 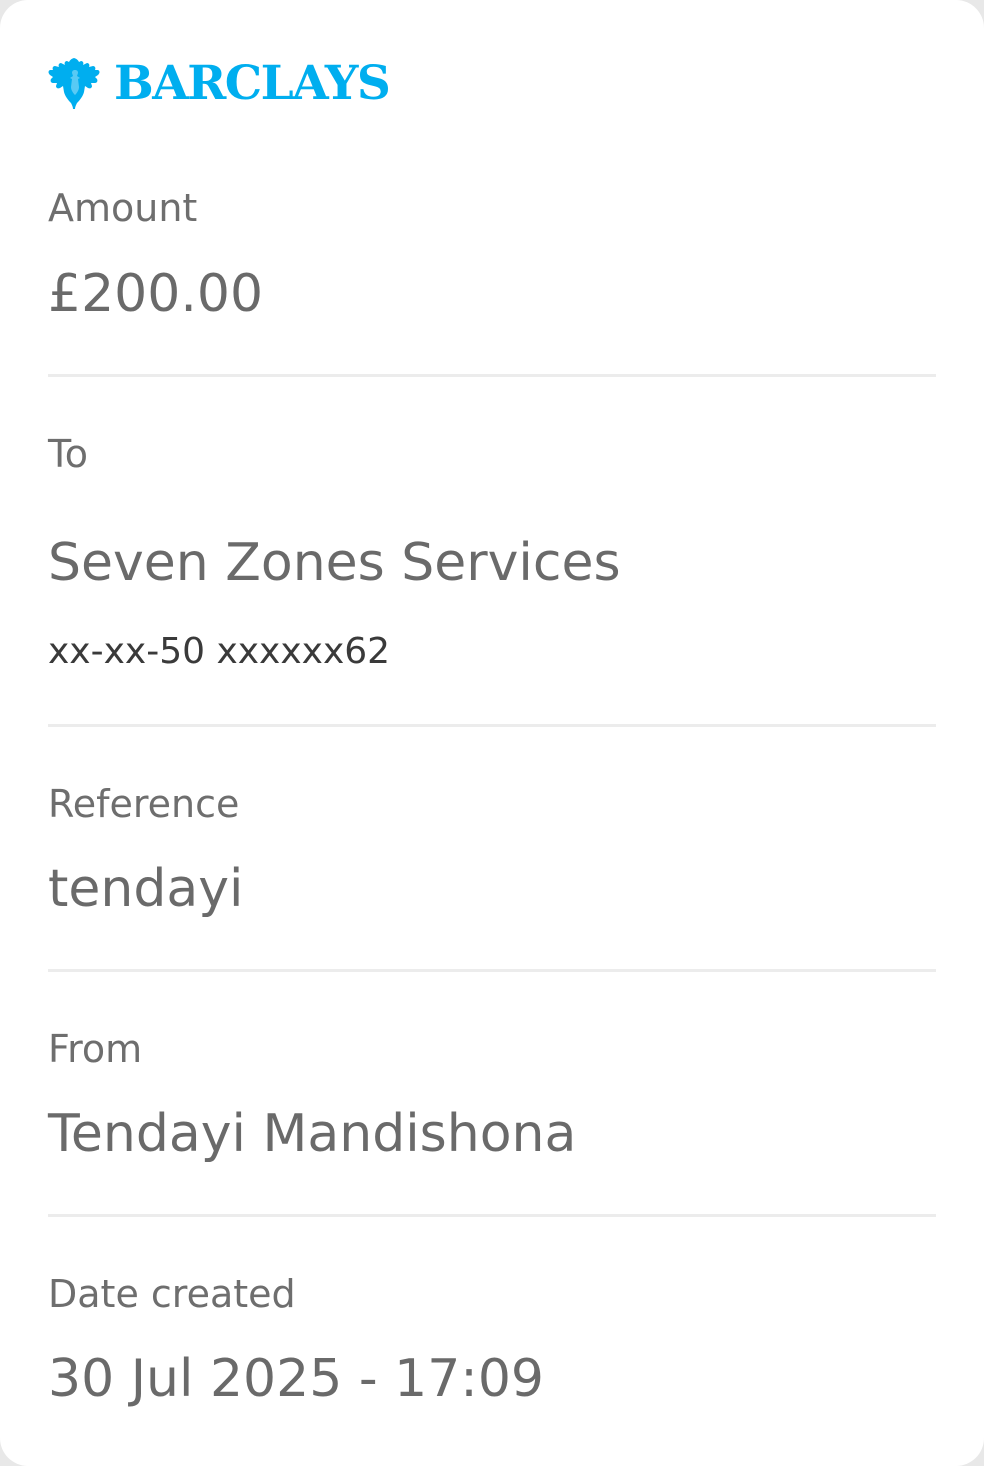 I want to click on brand-name: BARCLAYS, so click(x=252, y=83).